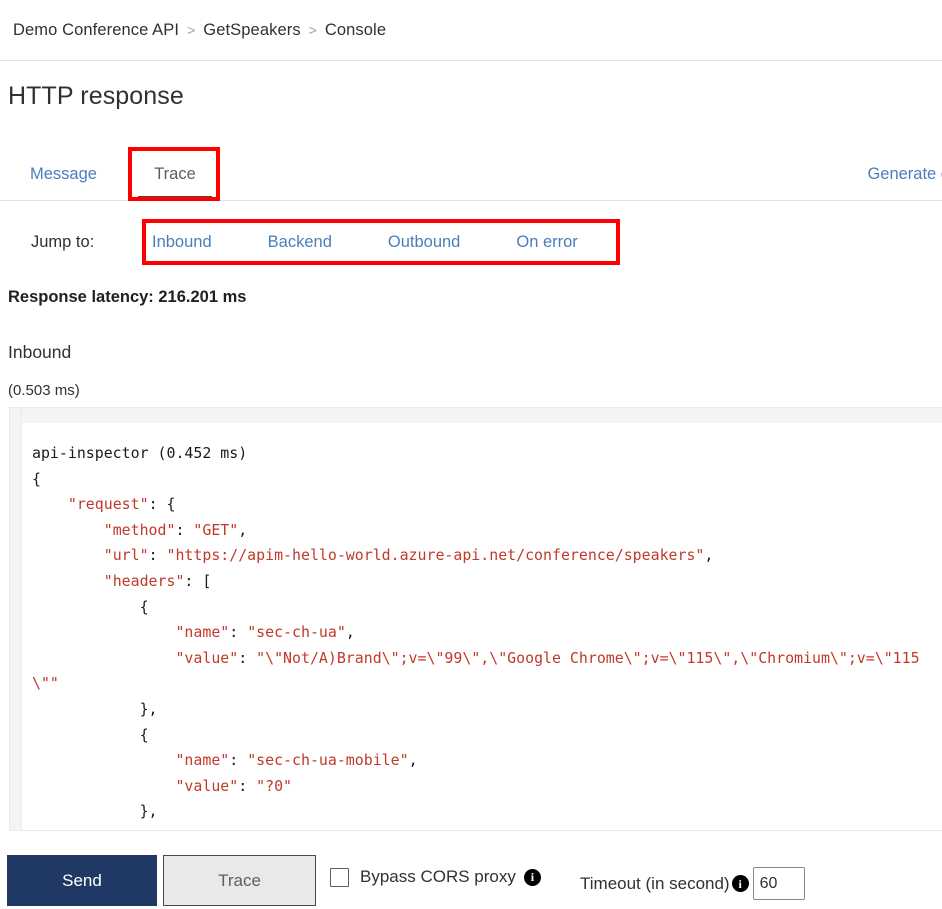 Image resolution: width=942 pixels, height=909 pixels. Describe the element at coordinates (424, 242) in the screenshot. I see `jump-link-outbound: Outbound` at that location.